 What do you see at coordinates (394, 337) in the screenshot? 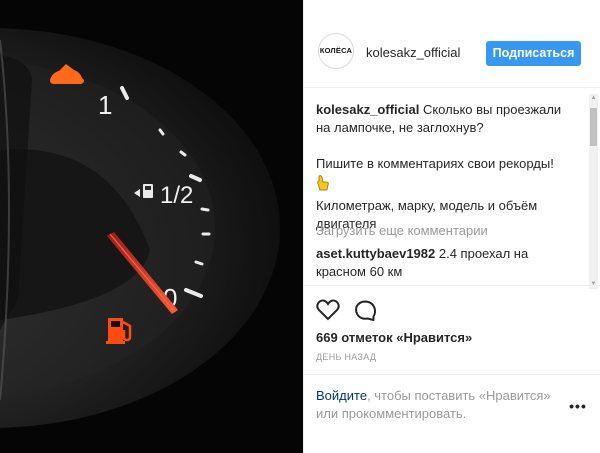
I see `likes-count: 669 отметок «Нравится»` at bounding box center [394, 337].